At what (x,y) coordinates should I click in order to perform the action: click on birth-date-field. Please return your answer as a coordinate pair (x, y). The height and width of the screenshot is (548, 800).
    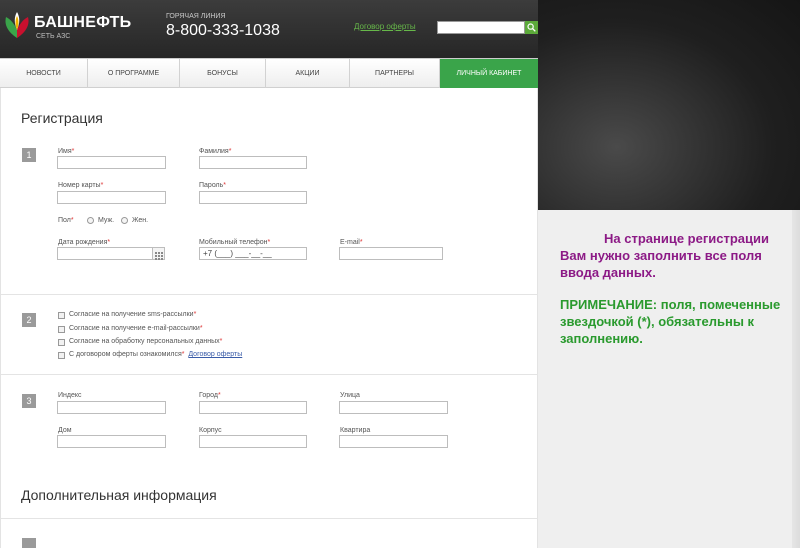
    Looking at the image, I should click on (105, 253).